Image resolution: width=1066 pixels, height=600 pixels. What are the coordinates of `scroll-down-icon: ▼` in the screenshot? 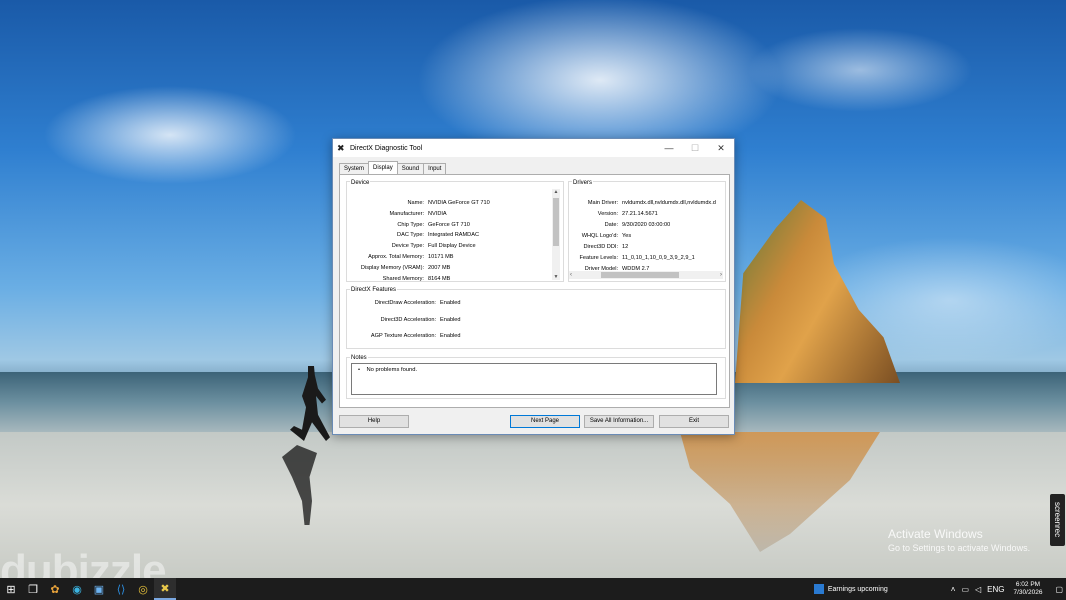 It's located at (556, 277).